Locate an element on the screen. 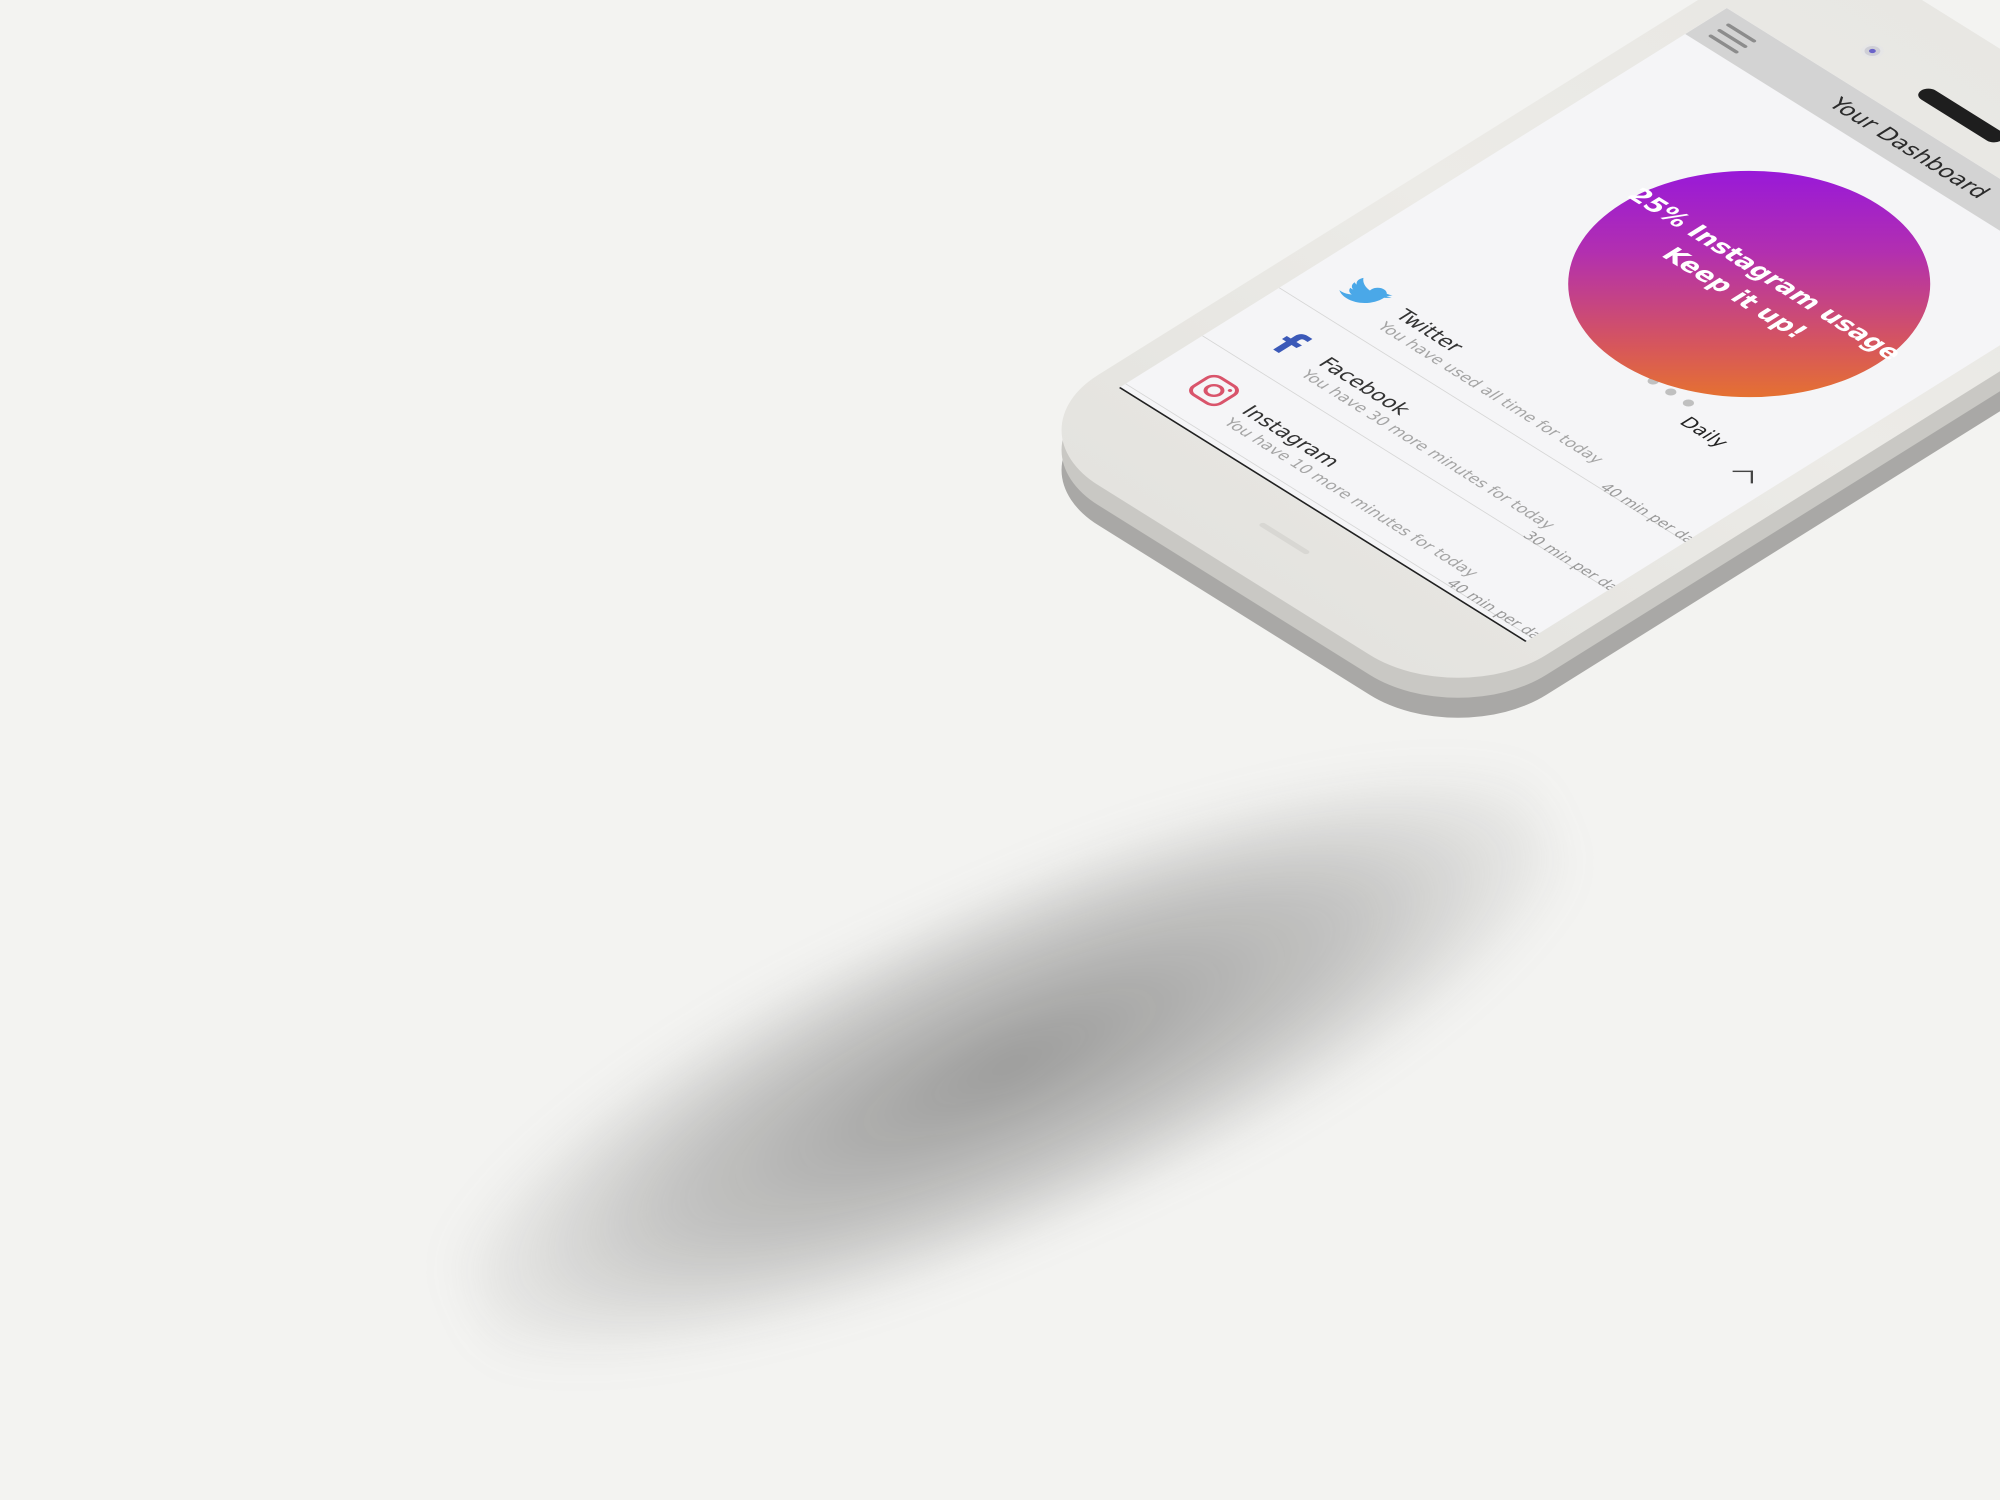 This screenshot has height=1500, width=2000. front-camera is located at coordinates (1872, 51).